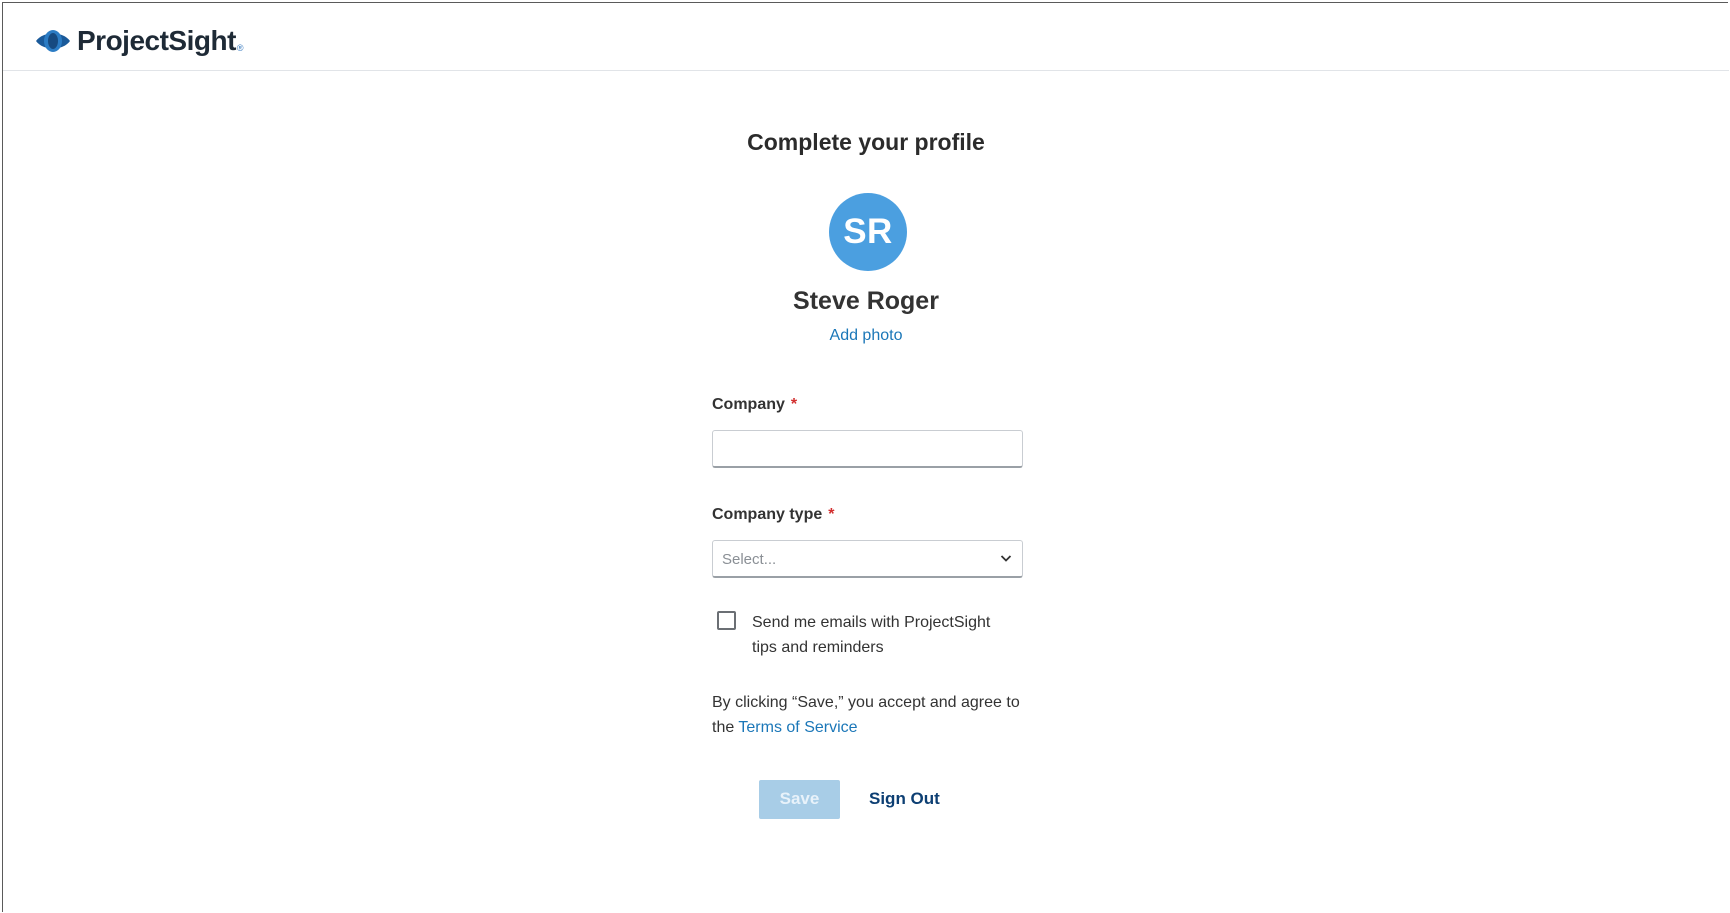 The height and width of the screenshot is (913, 1730). I want to click on company-input, so click(867, 449).